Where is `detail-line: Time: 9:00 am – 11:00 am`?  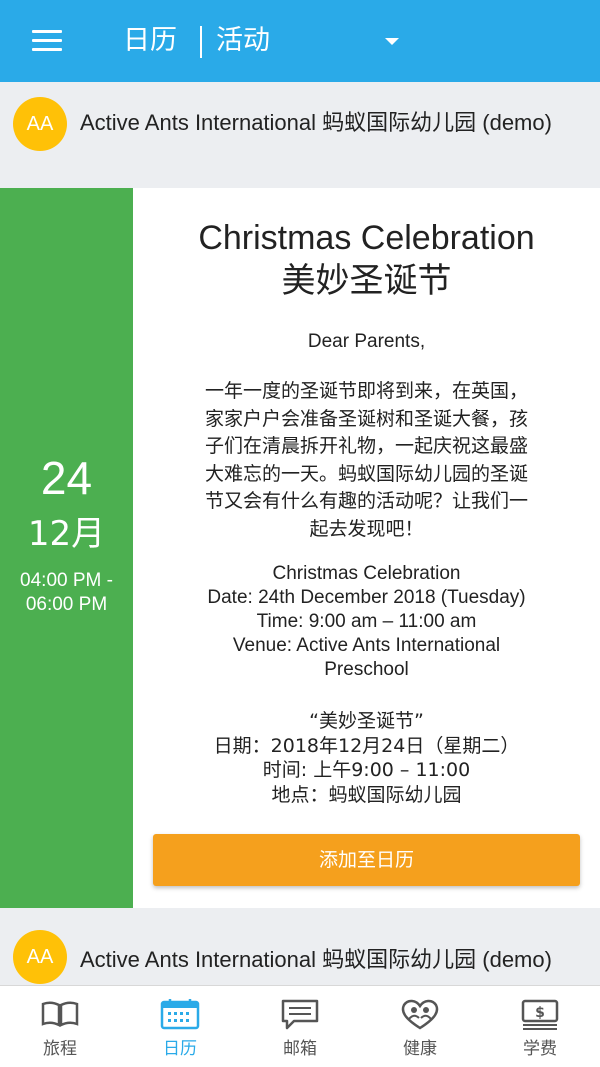
detail-line: Time: 9:00 am – 11:00 am is located at coordinates (366, 621).